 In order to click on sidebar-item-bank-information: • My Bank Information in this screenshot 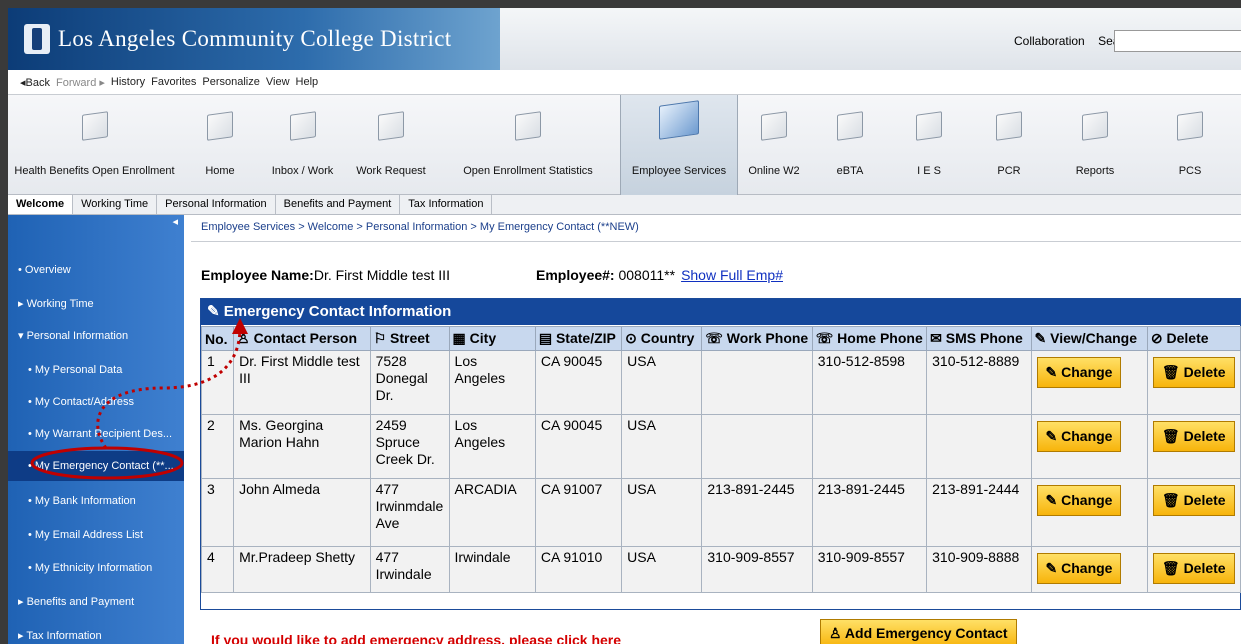, I will do `click(96, 501)`.